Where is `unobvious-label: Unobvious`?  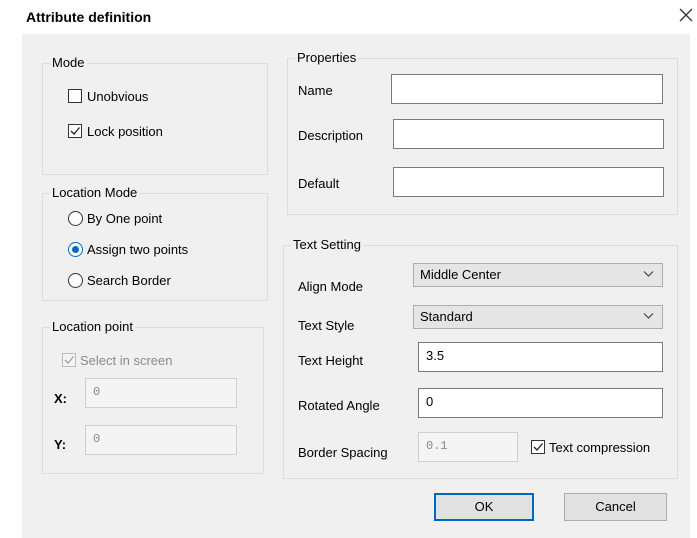 unobvious-label: Unobvious is located at coordinates (117, 97).